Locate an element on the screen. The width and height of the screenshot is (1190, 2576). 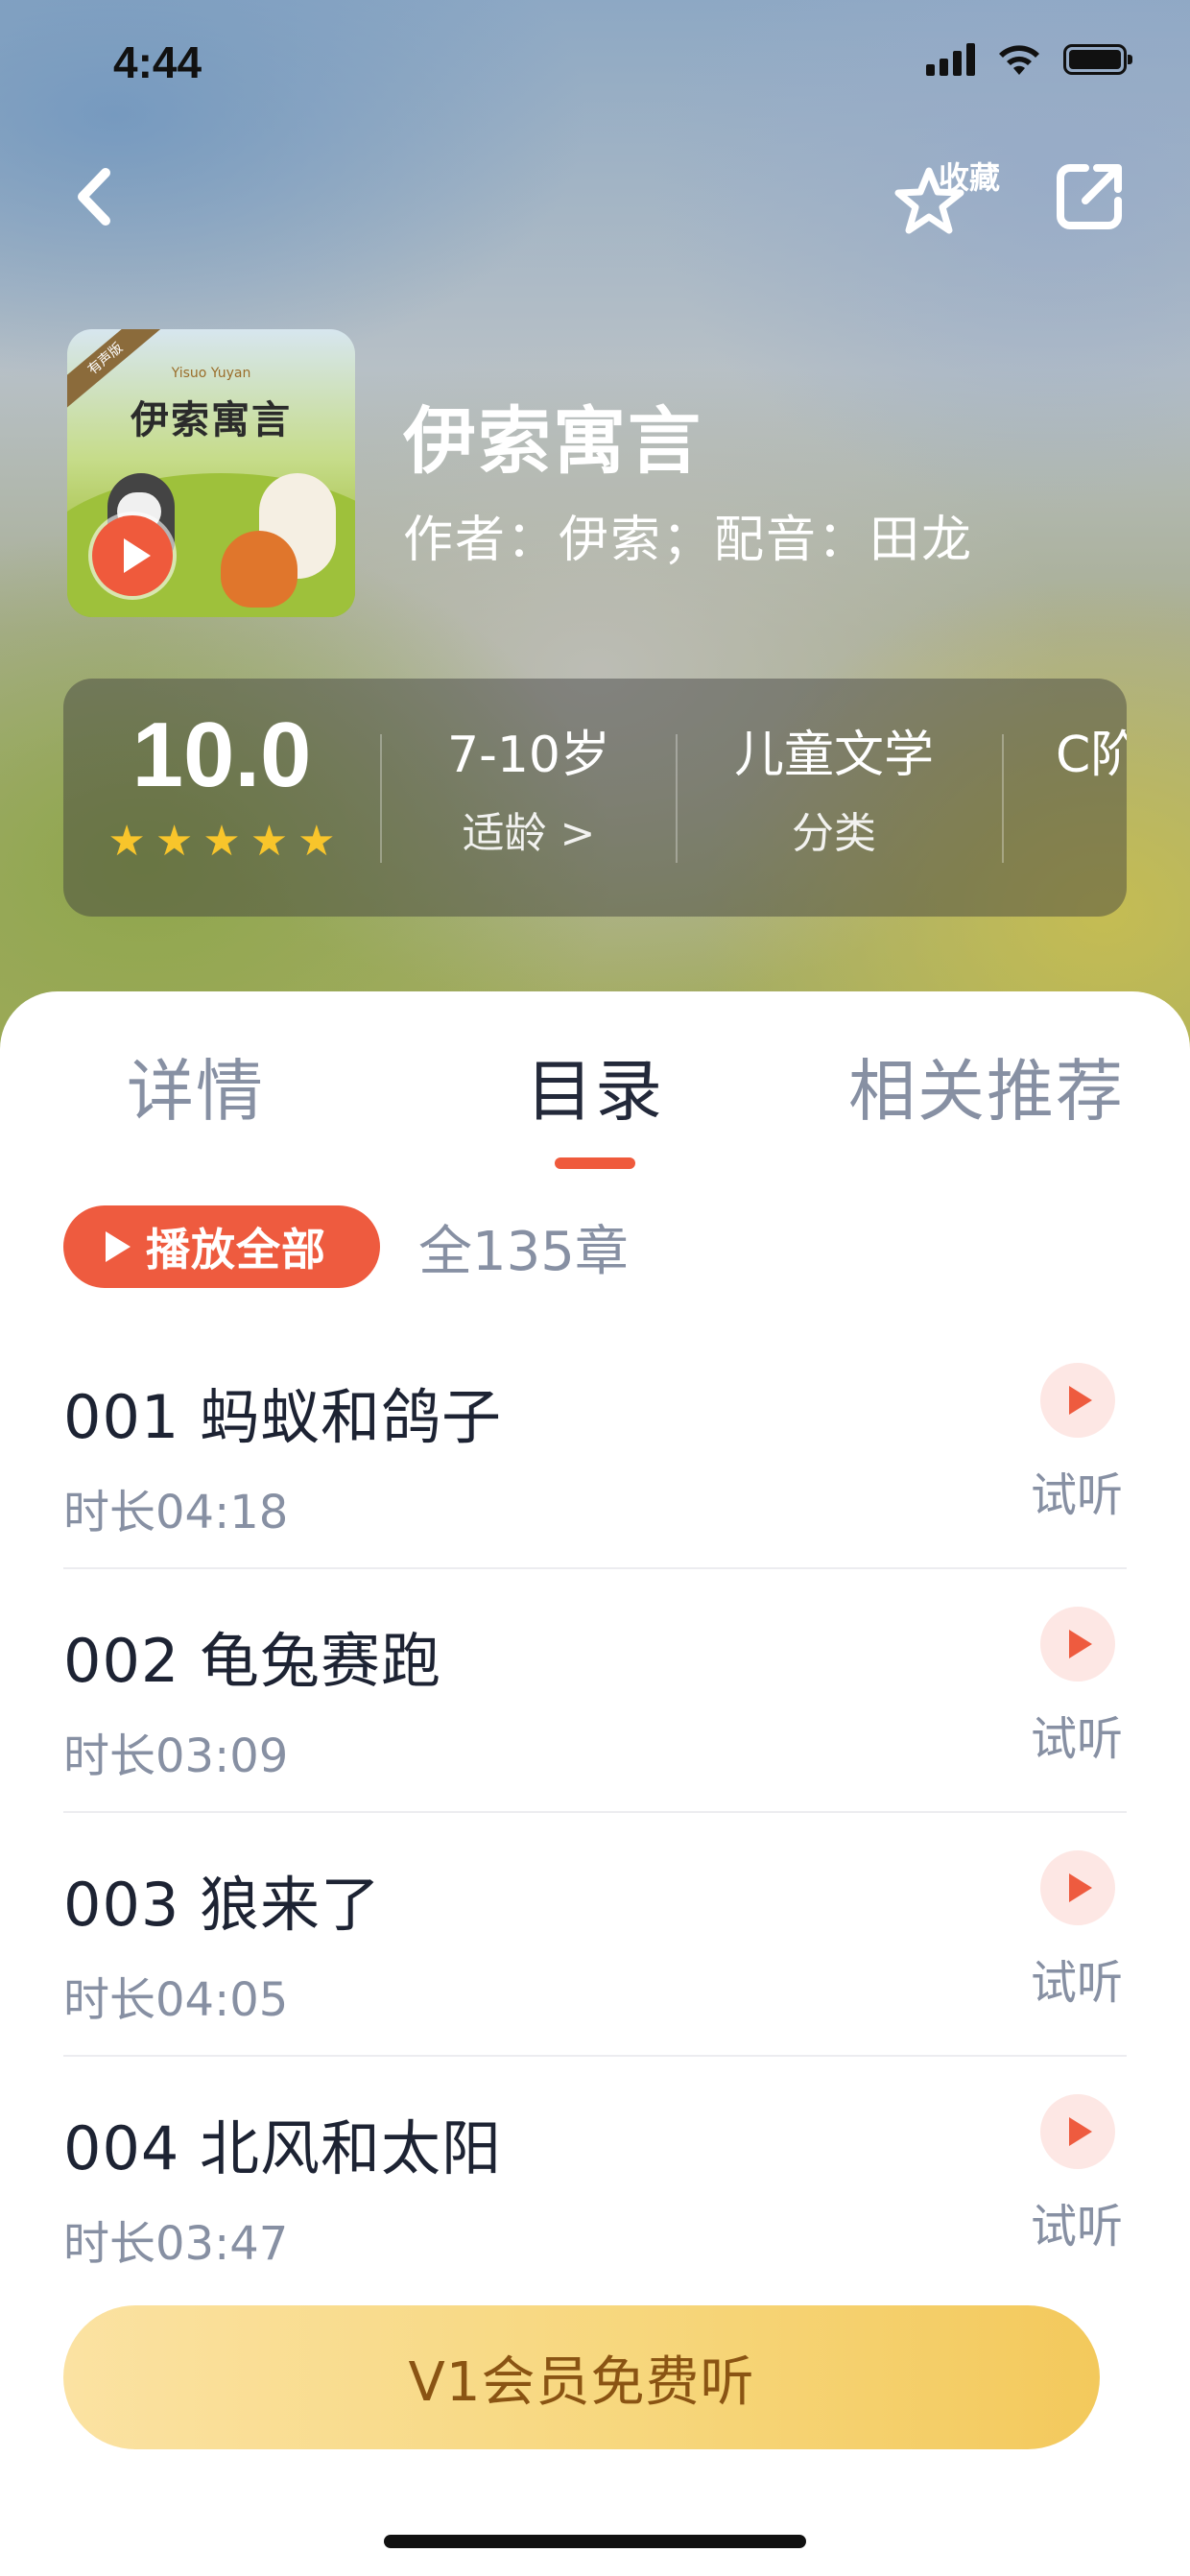
share-icon is located at coordinates (1090, 196).